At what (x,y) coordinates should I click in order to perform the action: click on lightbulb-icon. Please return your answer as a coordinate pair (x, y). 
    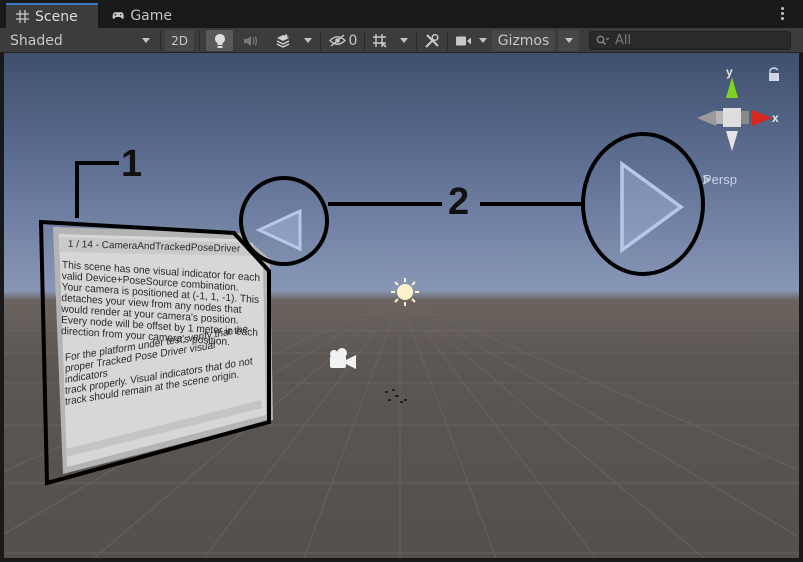
    Looking at the image, I should click on (219, 40).